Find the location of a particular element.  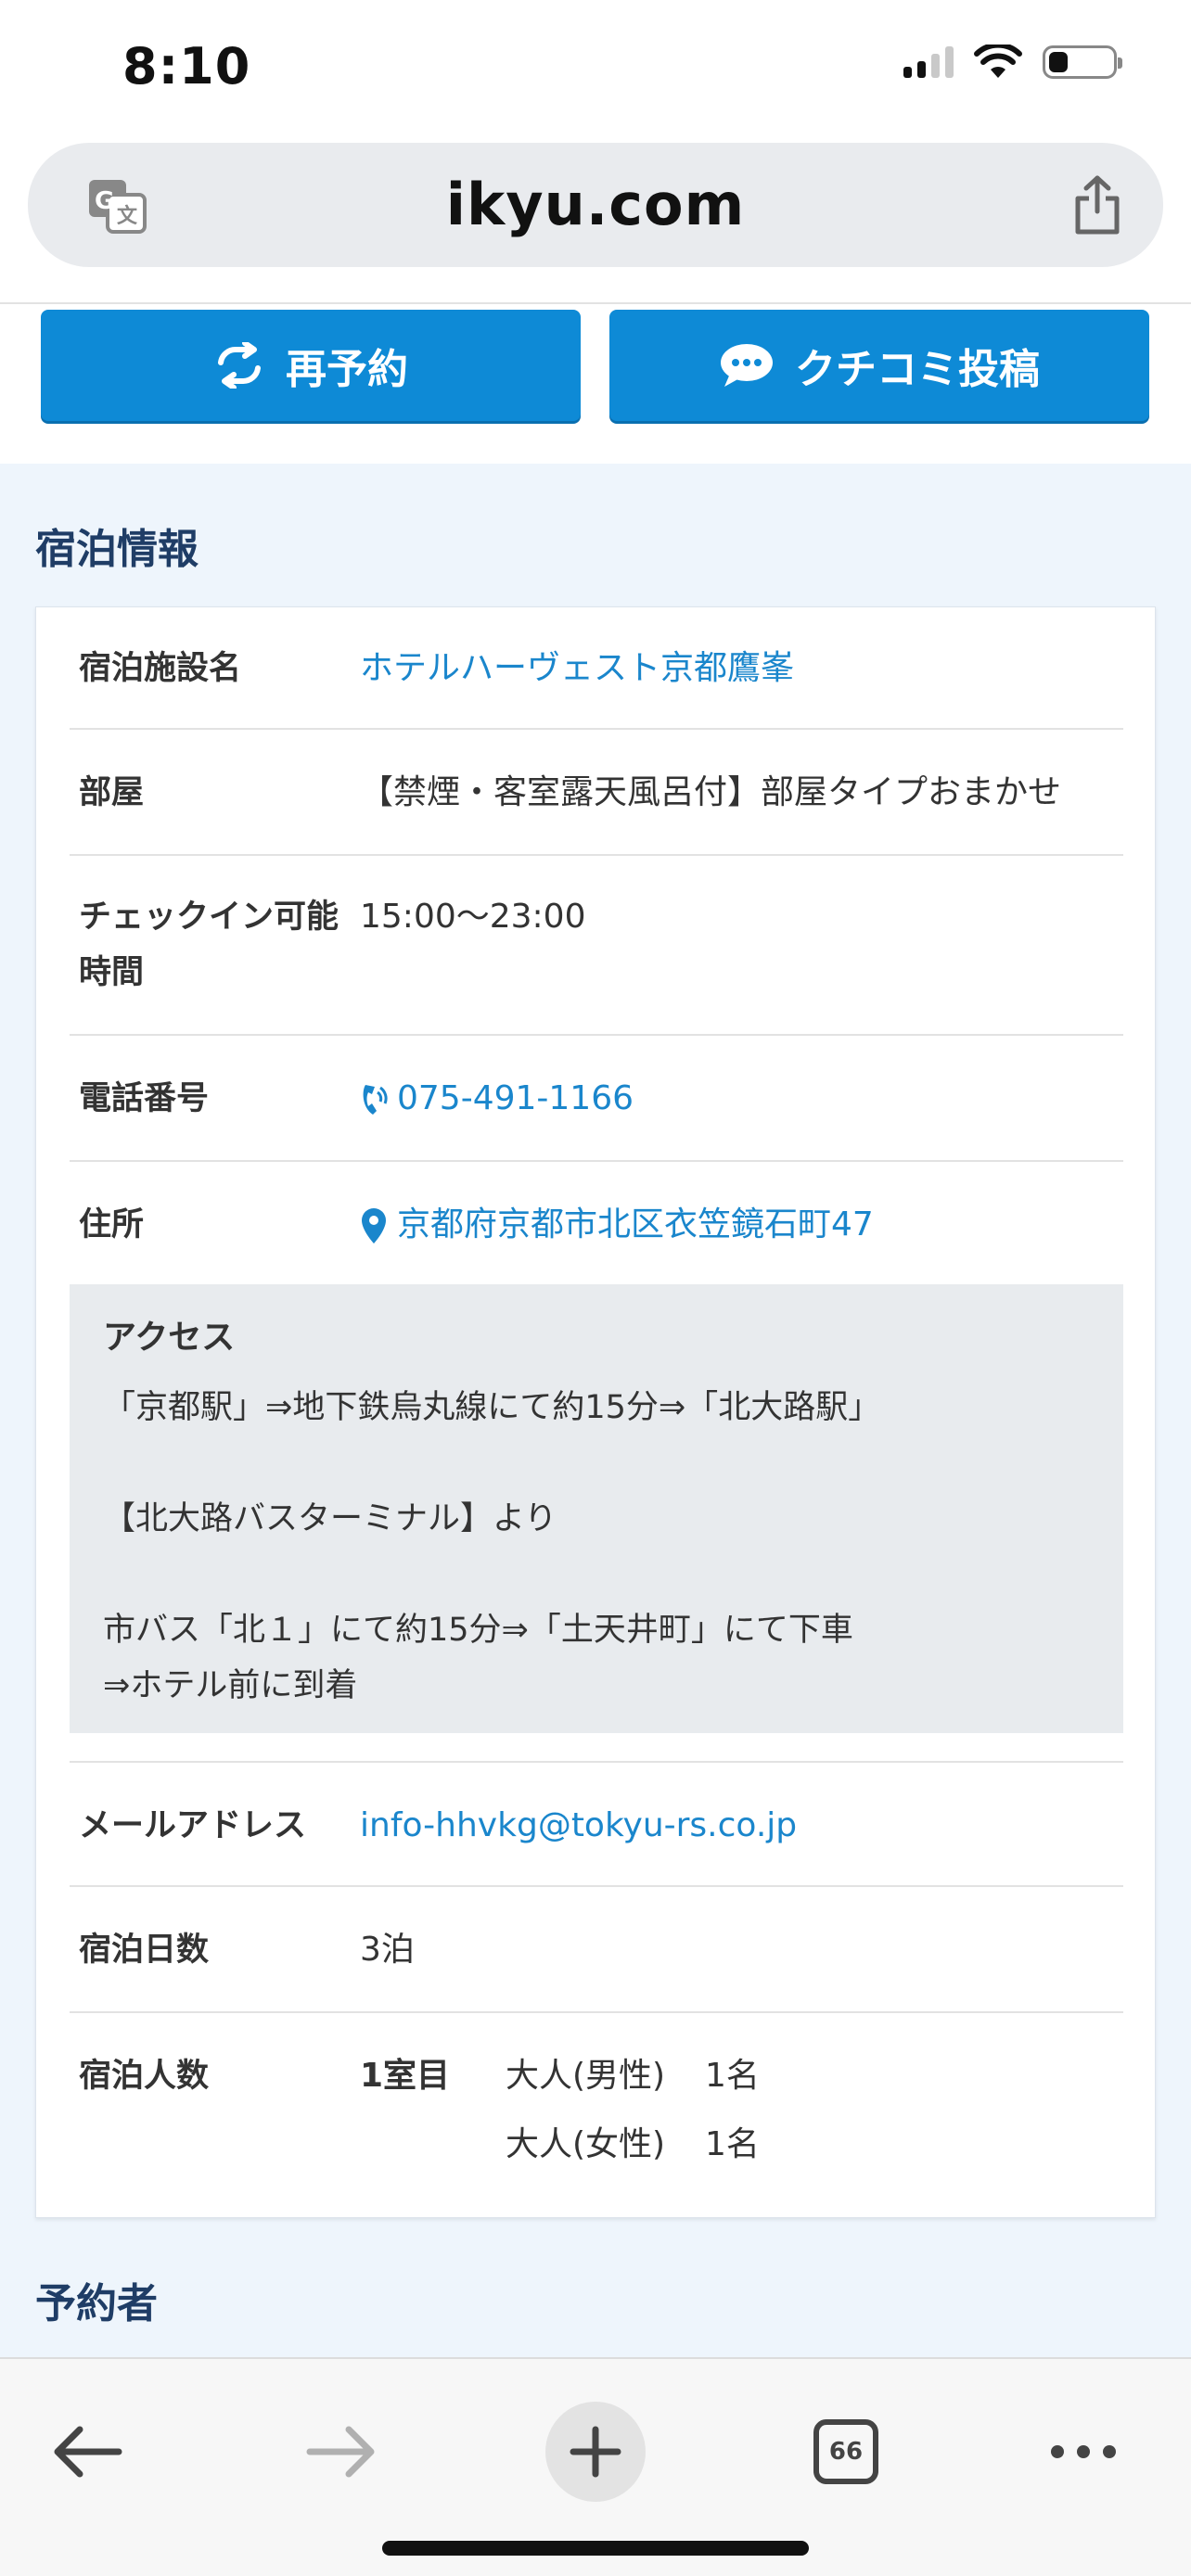

more-button is located at coordinates (1084, 2452).